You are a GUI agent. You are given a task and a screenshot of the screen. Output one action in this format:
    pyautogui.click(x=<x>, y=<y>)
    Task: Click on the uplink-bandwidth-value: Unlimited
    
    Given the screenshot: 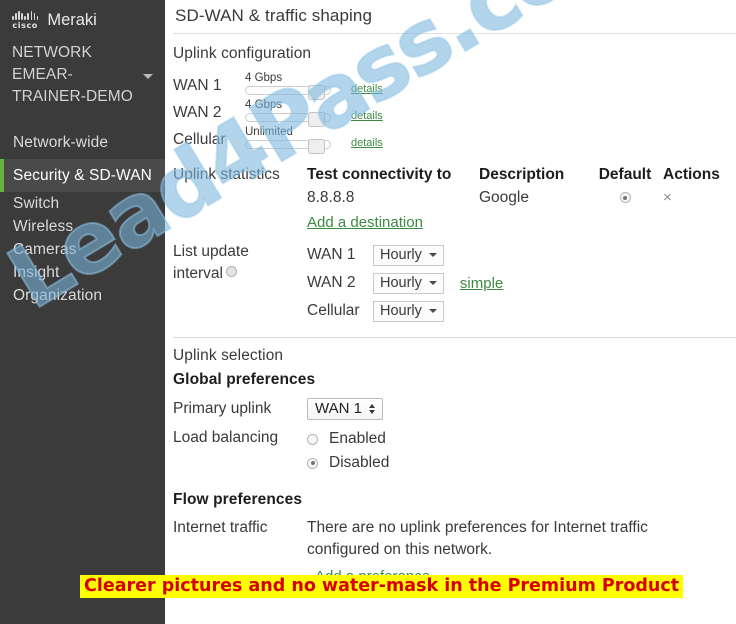 What is the action you would take?
    pyautogui.click(x=269, y=132)
    